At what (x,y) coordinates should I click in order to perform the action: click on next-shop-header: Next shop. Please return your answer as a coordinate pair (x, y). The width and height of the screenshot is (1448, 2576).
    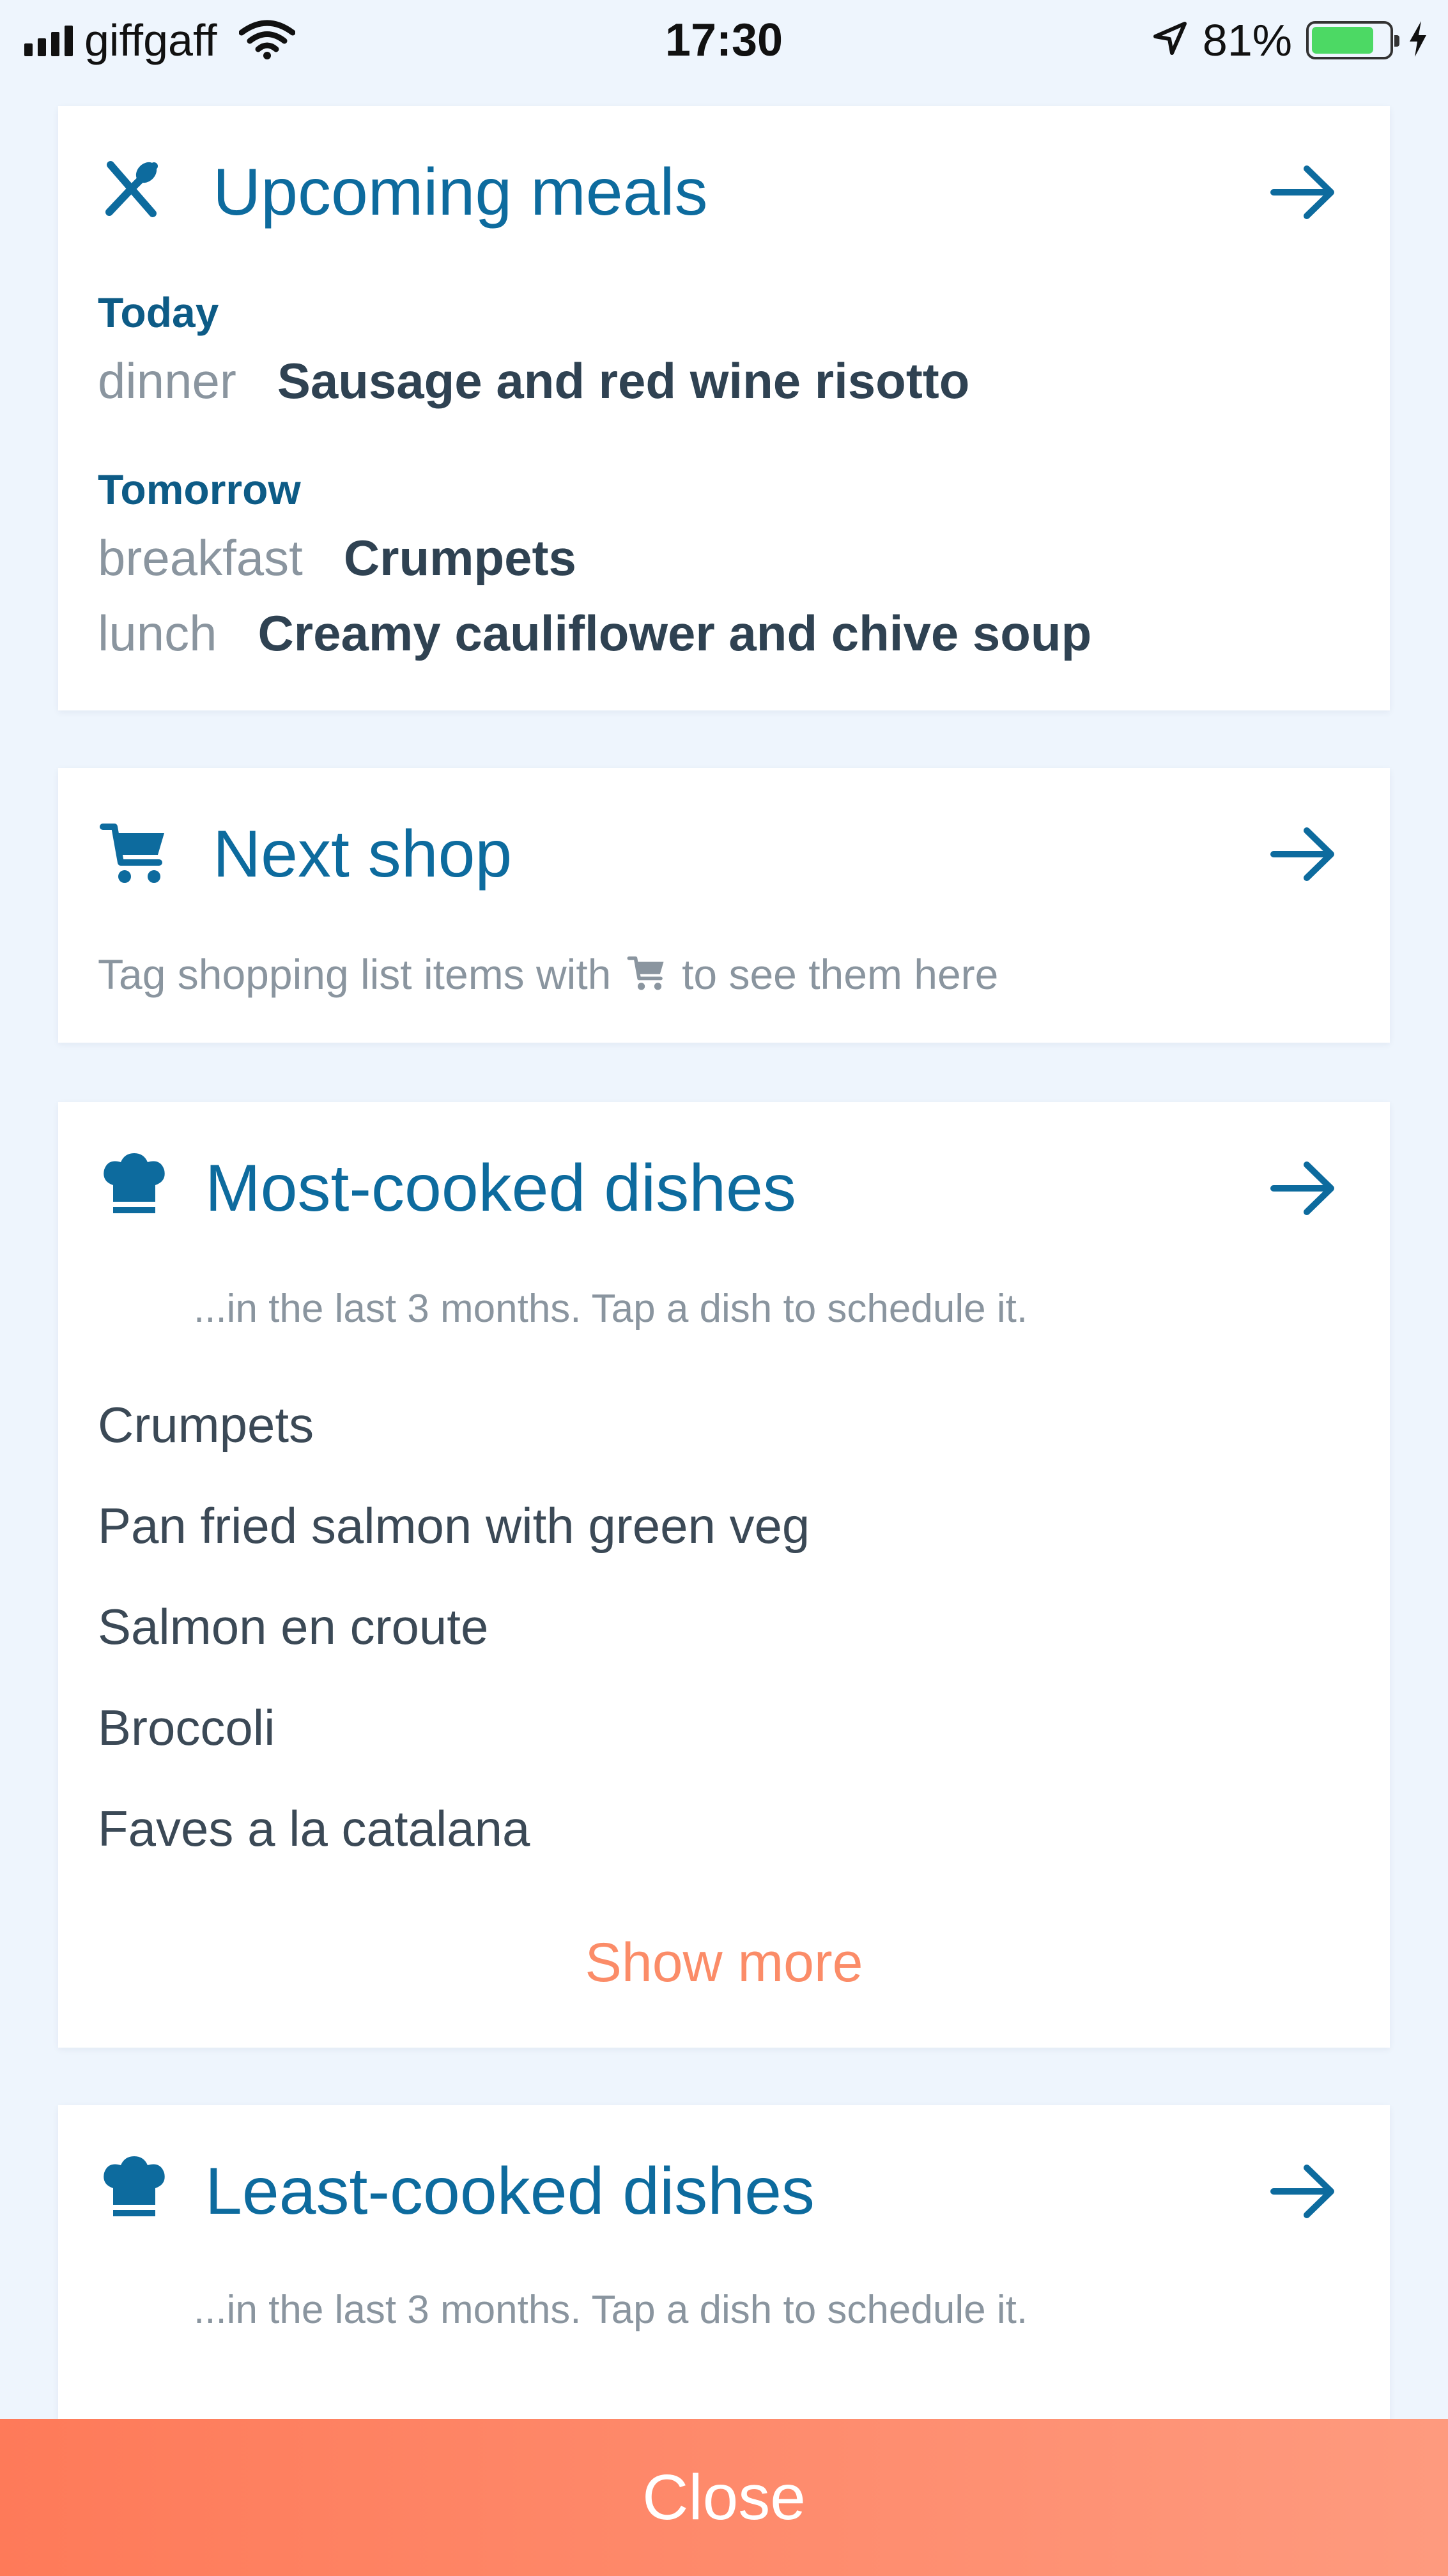
    Looking at the image, I should click on (724, 854).